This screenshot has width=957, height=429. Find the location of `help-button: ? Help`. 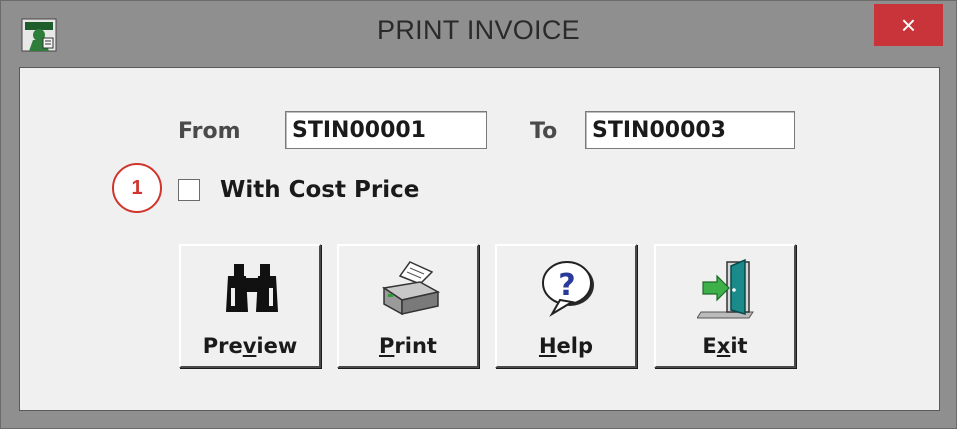

help-button: ? Help is located at coordinates (566, 306).